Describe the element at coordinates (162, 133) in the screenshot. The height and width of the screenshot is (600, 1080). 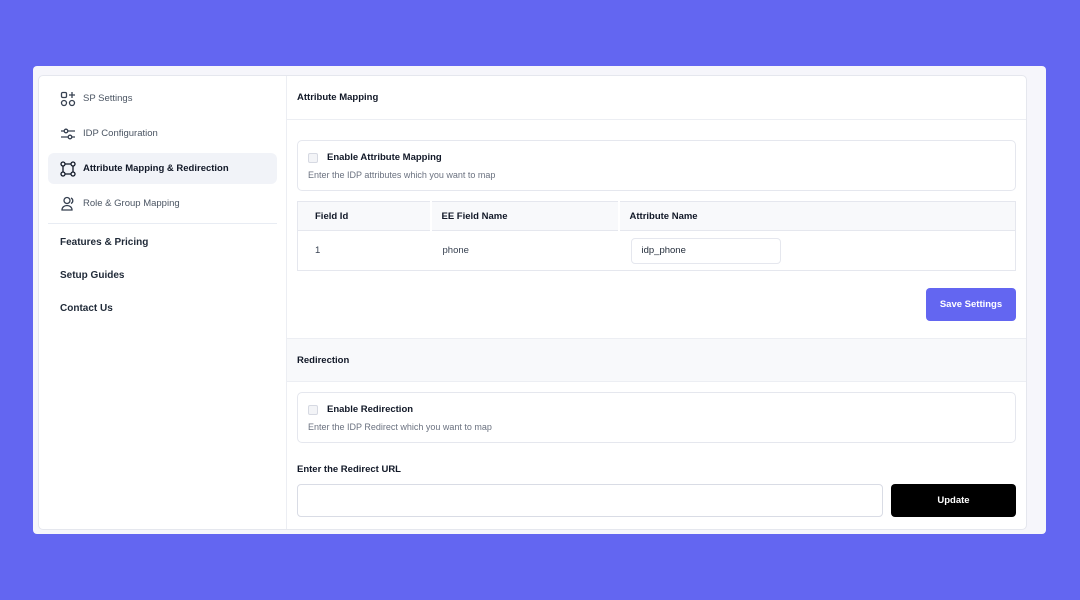
I see `sidebar-item-idp-configuration: IDP Configuration` at that location.